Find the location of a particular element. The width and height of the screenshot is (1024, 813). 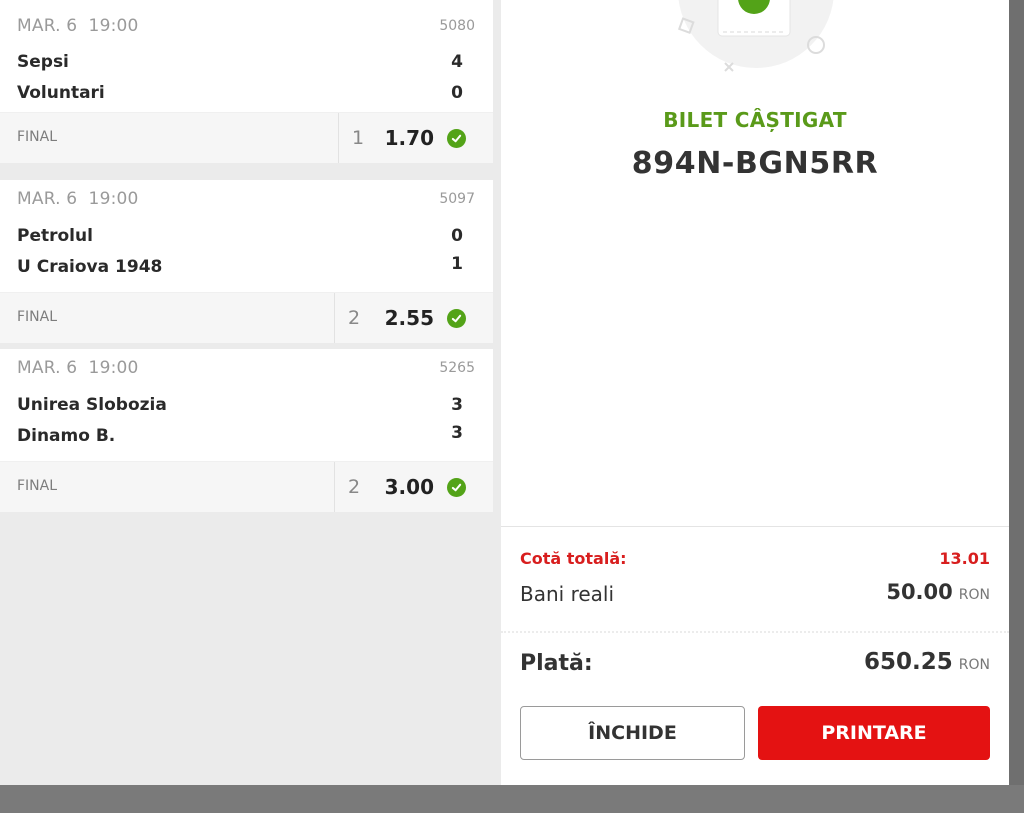

print-button: PRINTARE is located at coordinates (874, 733).